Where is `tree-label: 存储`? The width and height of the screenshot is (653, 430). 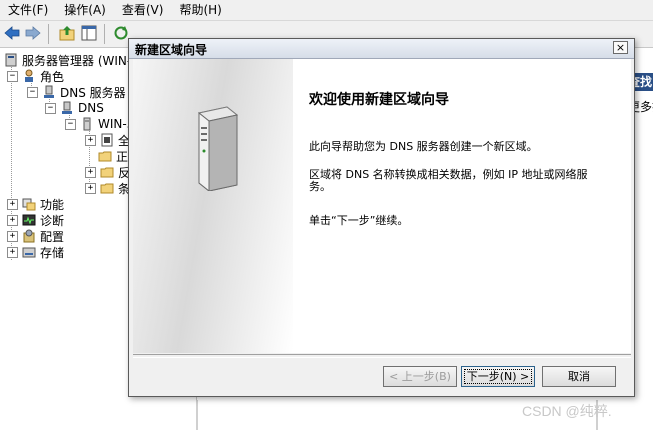
tree-label: 存储 is located at coordinates (52, 252).